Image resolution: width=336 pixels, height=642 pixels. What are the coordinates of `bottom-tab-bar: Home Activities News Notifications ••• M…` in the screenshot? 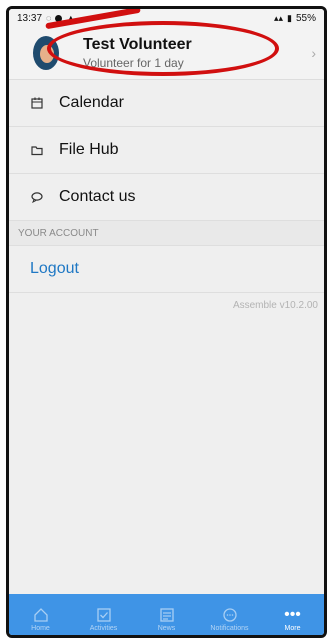 It's located at (166, 614).